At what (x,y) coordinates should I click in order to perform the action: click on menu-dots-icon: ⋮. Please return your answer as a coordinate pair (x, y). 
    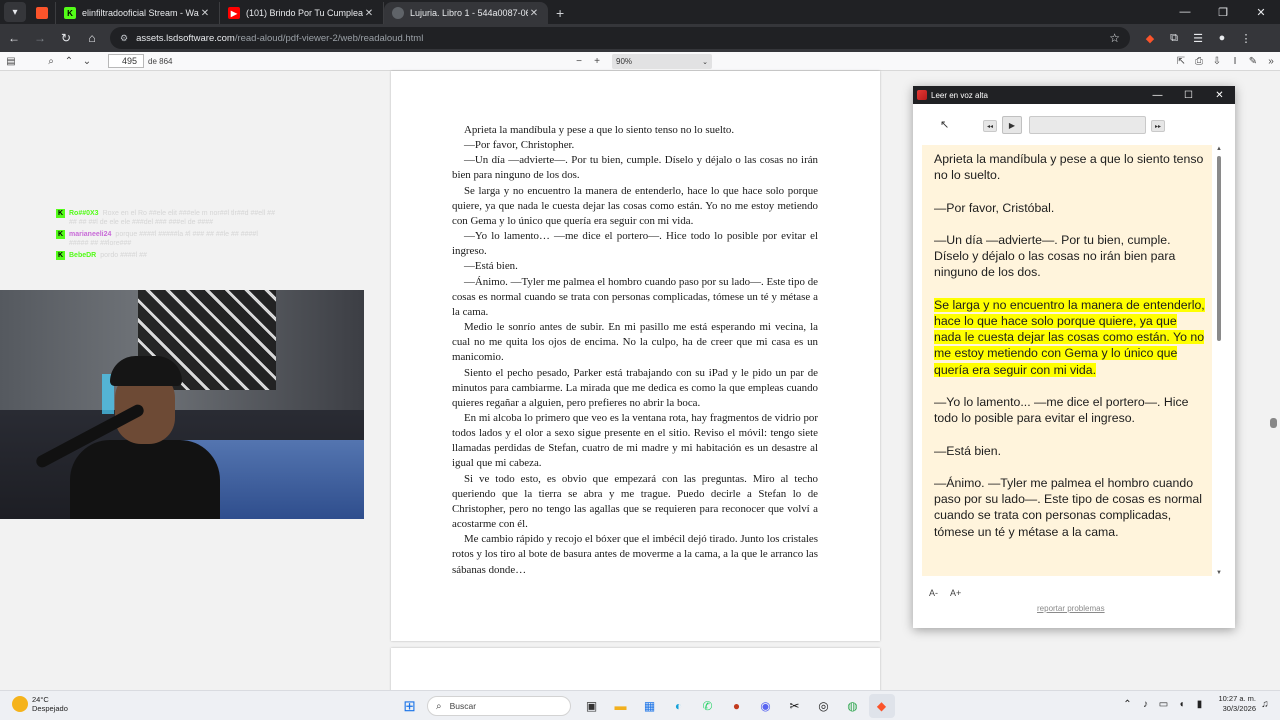
    Looking at the image, I should click on (1246, 38).